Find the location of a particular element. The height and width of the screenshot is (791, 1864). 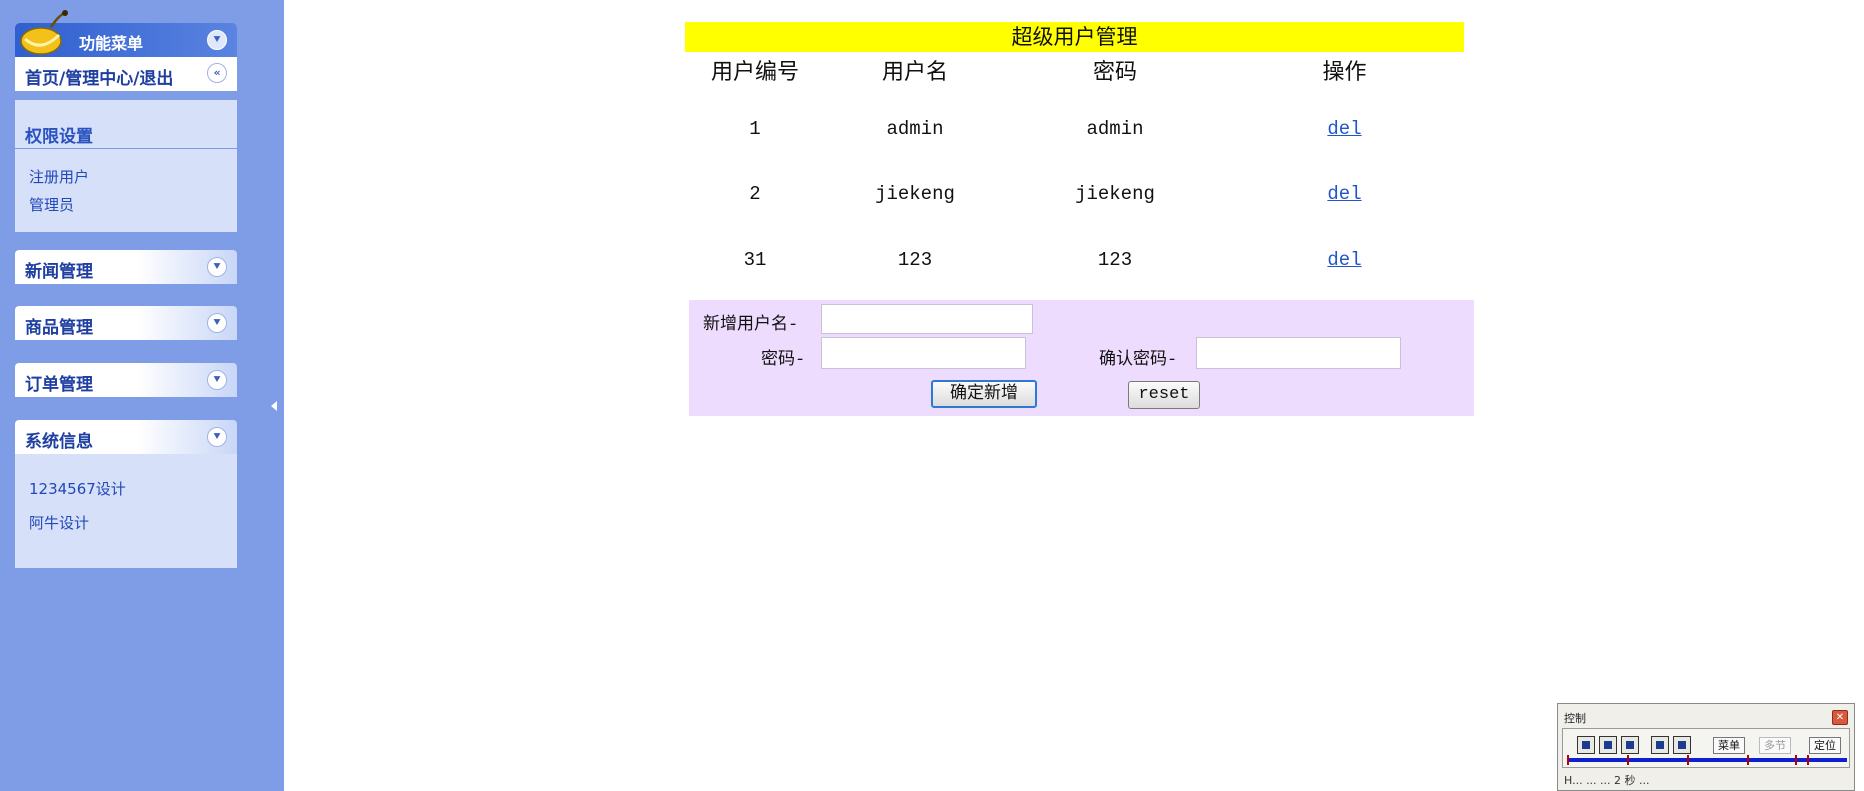

password-label: 密码- is located at coordinates (783, 360).